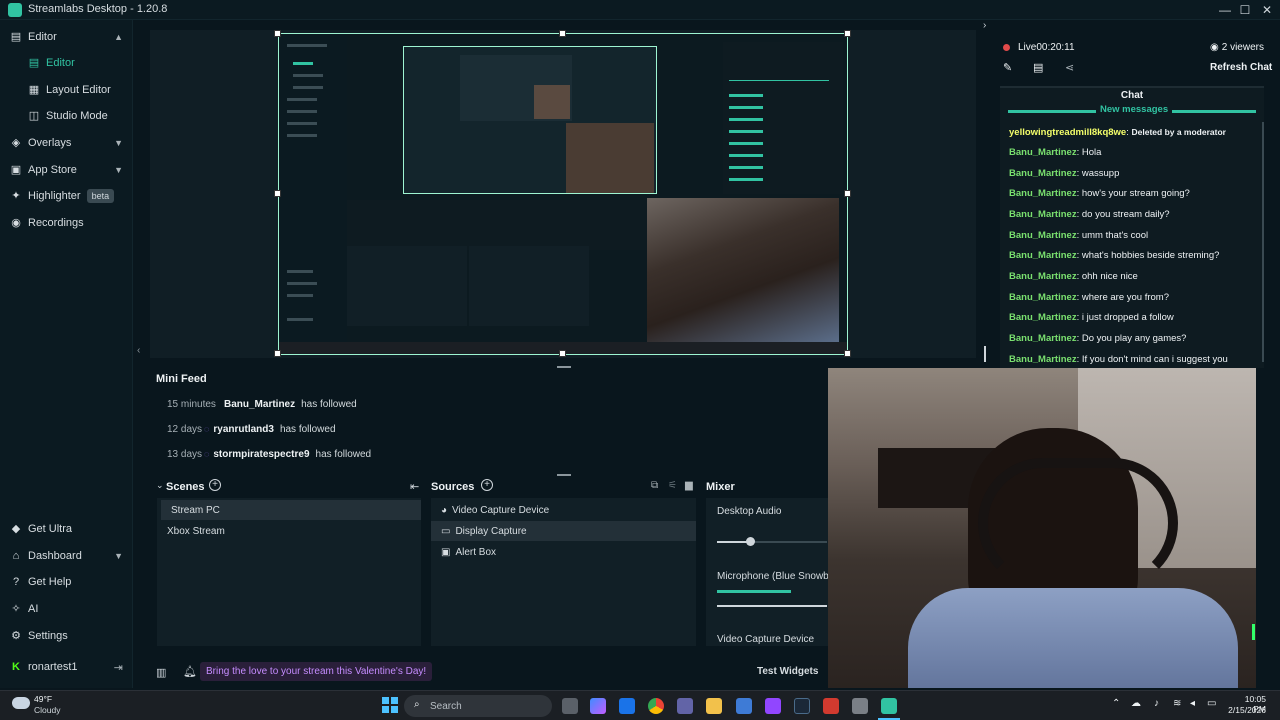 The height and width of the screenshot is (720, 1280). I want to click on refresh-chat-button: Refresh Chat, so click(1241, 67).